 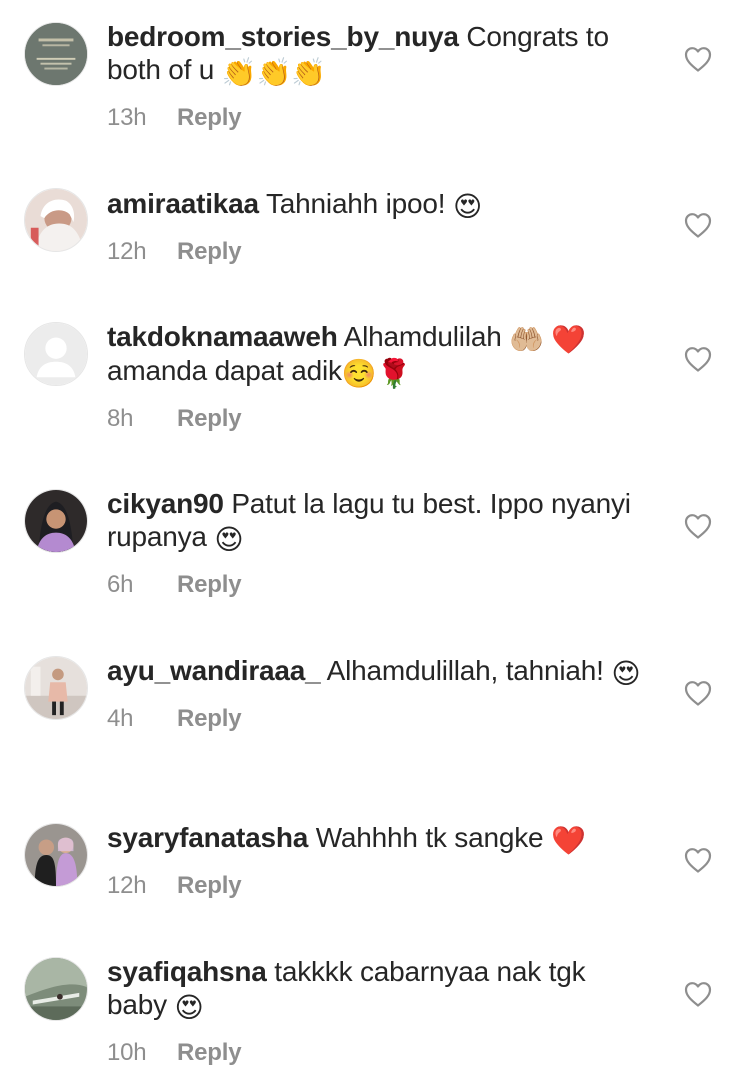 I want to click on comment-text: Alhamdulillah, tahniah!, so click(x=465, y=670).